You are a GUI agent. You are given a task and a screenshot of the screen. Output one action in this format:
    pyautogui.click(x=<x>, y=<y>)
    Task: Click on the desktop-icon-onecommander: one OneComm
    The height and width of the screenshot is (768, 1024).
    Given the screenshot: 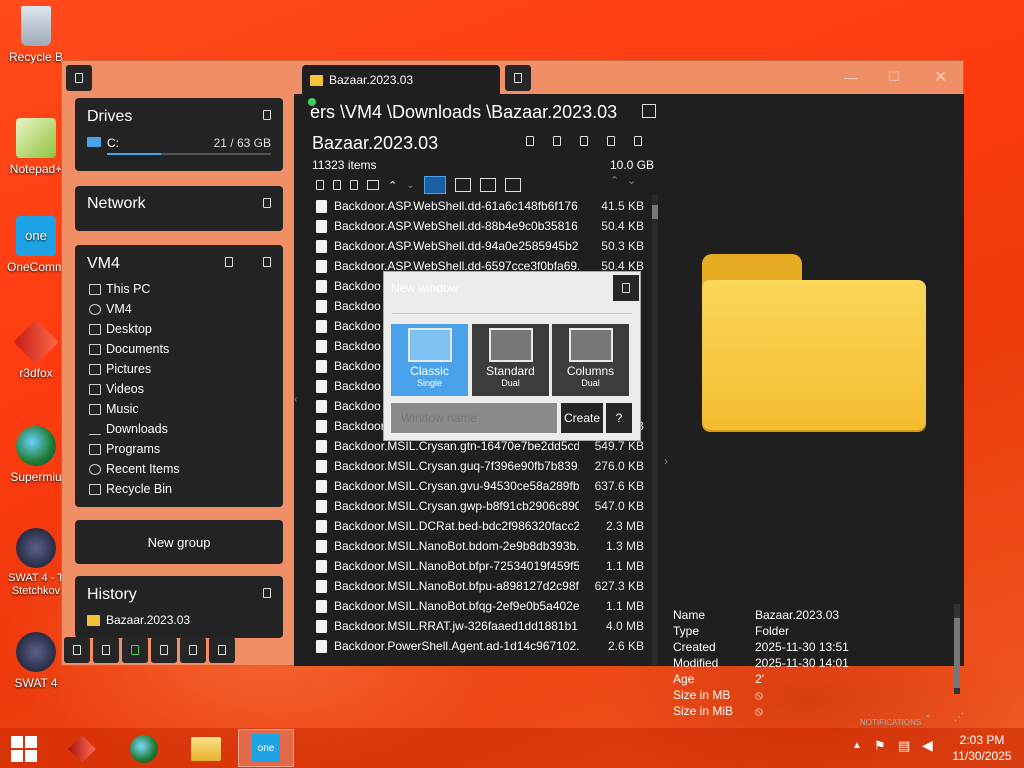 What is the action you would take?
    pyautogui.click(x=36, y=245)
    